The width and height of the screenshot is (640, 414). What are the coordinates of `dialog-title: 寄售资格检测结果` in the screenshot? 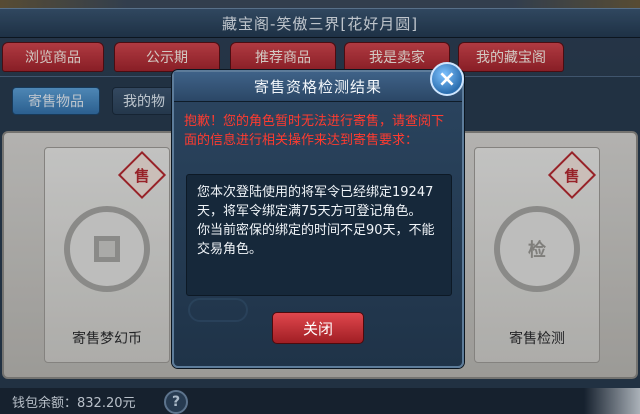 It's located at (317, 87).